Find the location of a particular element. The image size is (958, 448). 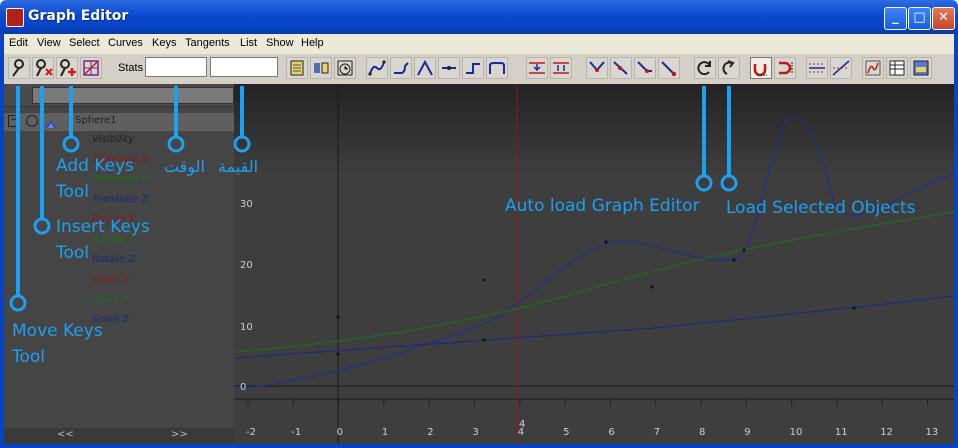

value-annotation: القيمة is located at coordinates (238, 166).